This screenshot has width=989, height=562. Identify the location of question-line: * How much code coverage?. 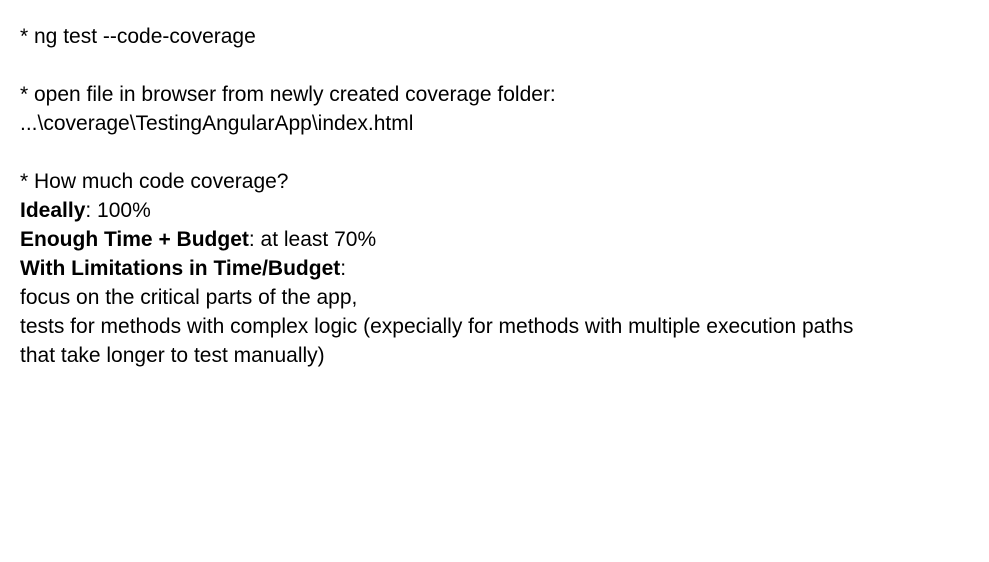
(154, 181).